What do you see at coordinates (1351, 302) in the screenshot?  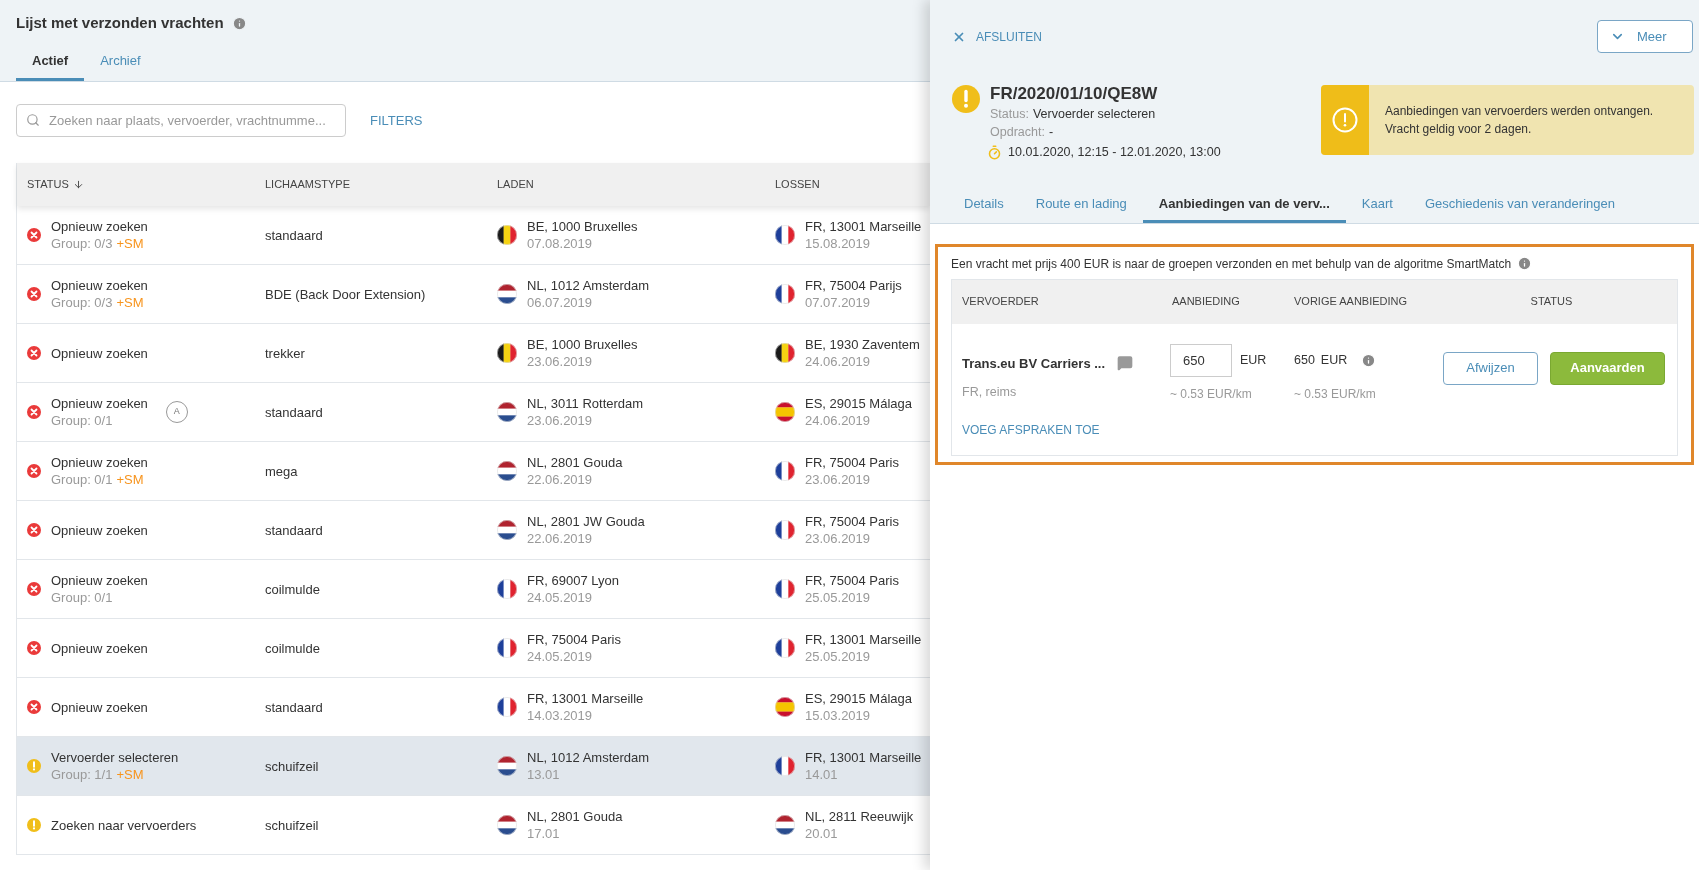 I see `column-header: VORIGE AANBIEDING` at bounding box center [1351, 302].